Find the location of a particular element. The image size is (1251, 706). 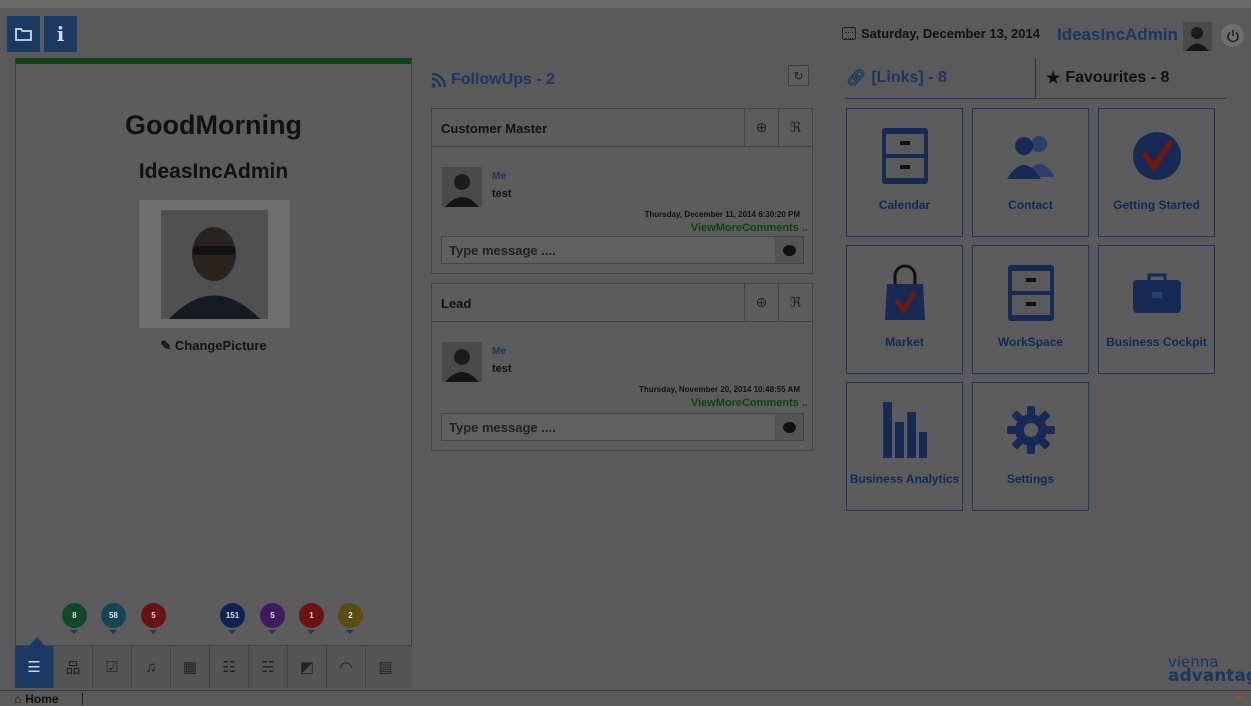

folder-button is located at coordinates (23, 34).